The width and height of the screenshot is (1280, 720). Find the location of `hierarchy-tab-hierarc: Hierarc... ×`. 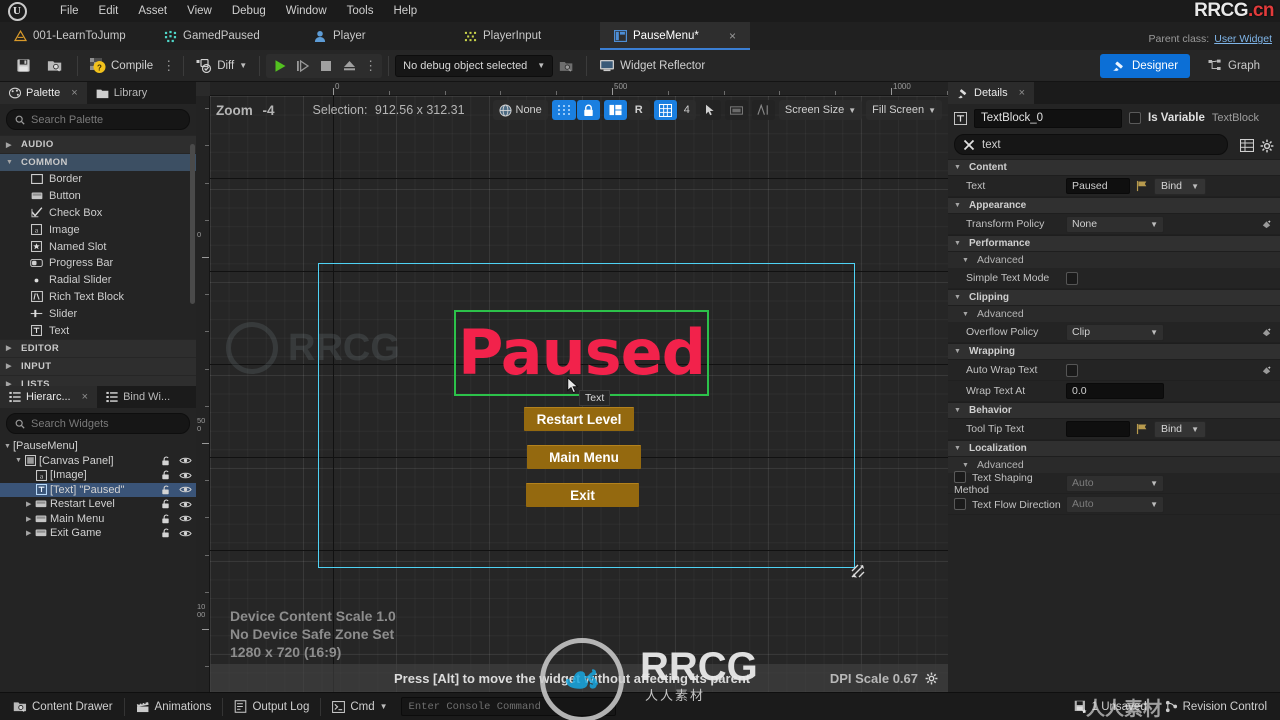

hierarchy-tab-hierarc: Hierarc... × is located at coordinates (49, 397).